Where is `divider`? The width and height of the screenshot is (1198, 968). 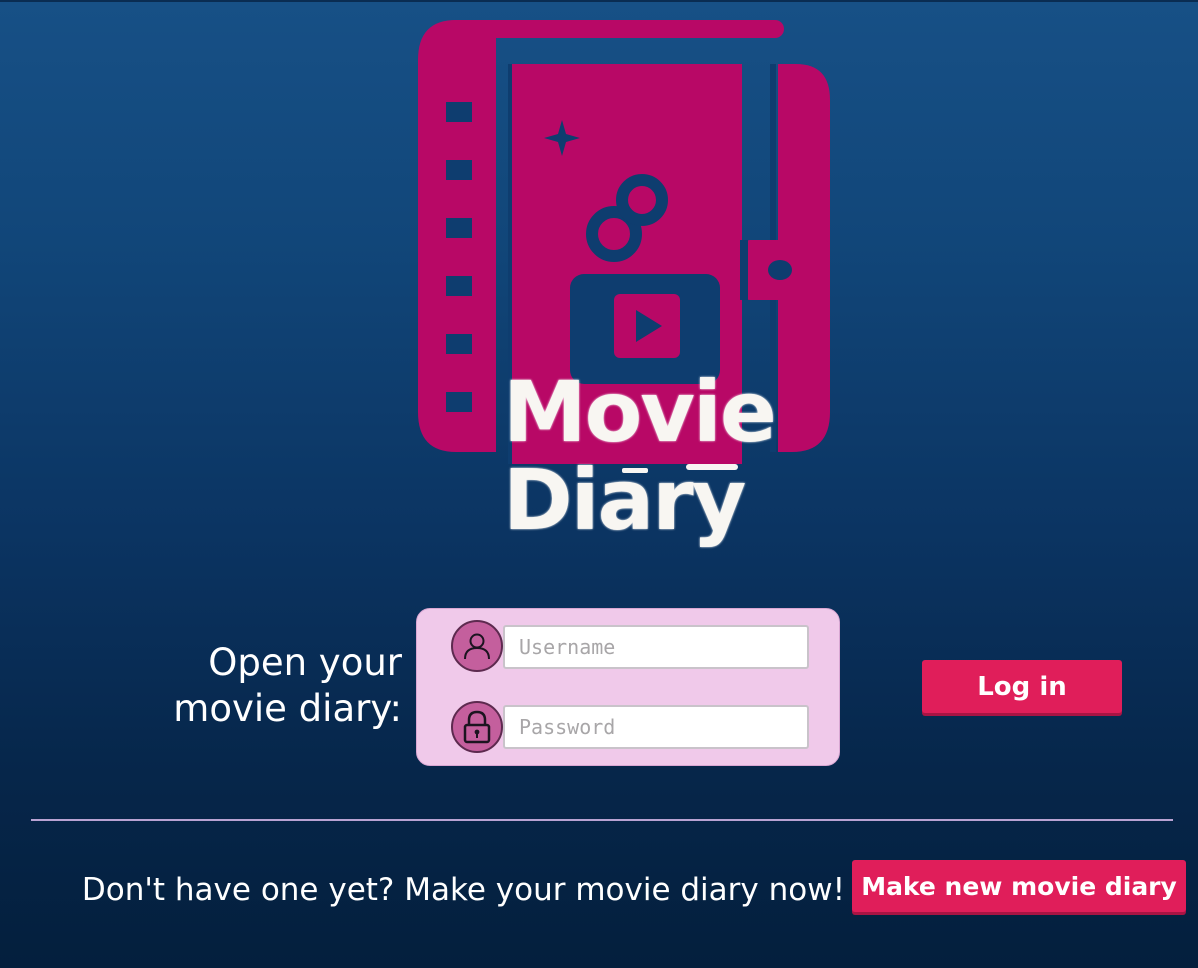
divider is located at coordinates (602, 820).